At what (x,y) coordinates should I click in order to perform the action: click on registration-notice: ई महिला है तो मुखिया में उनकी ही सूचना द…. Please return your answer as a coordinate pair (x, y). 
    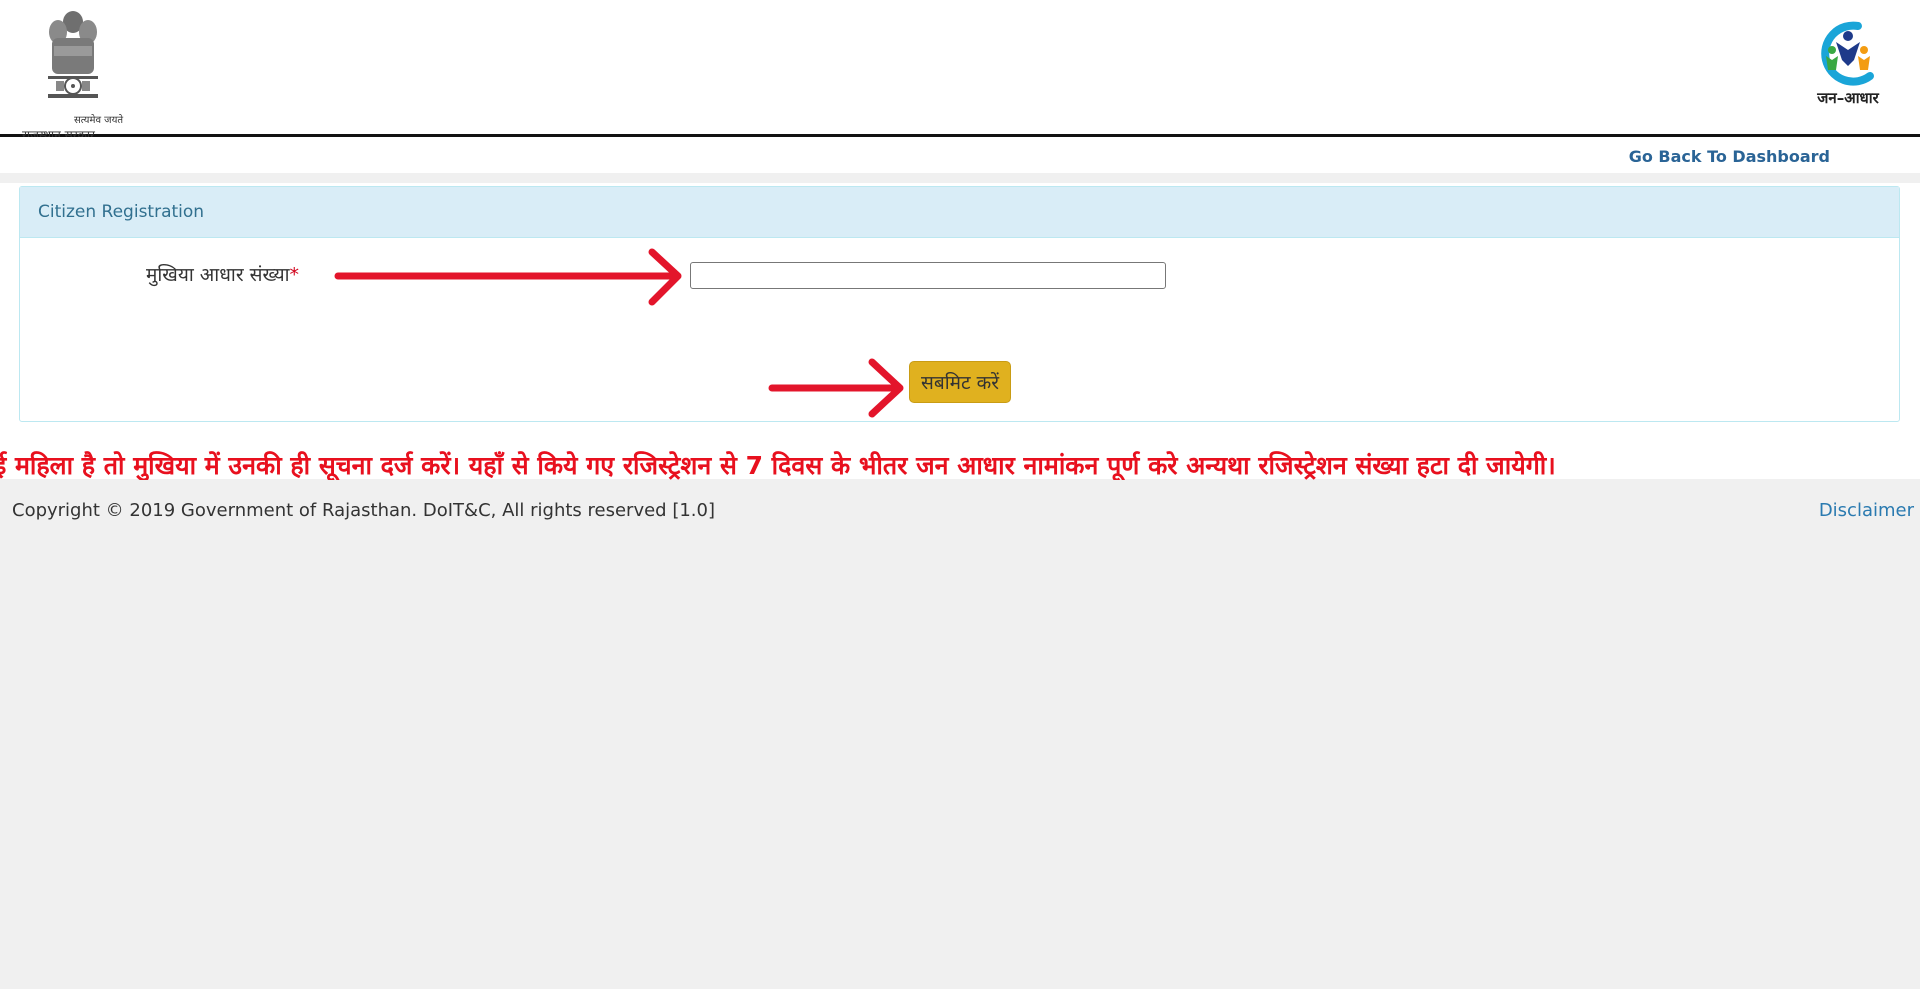
    Looking at the image, I should click on (960, 464).